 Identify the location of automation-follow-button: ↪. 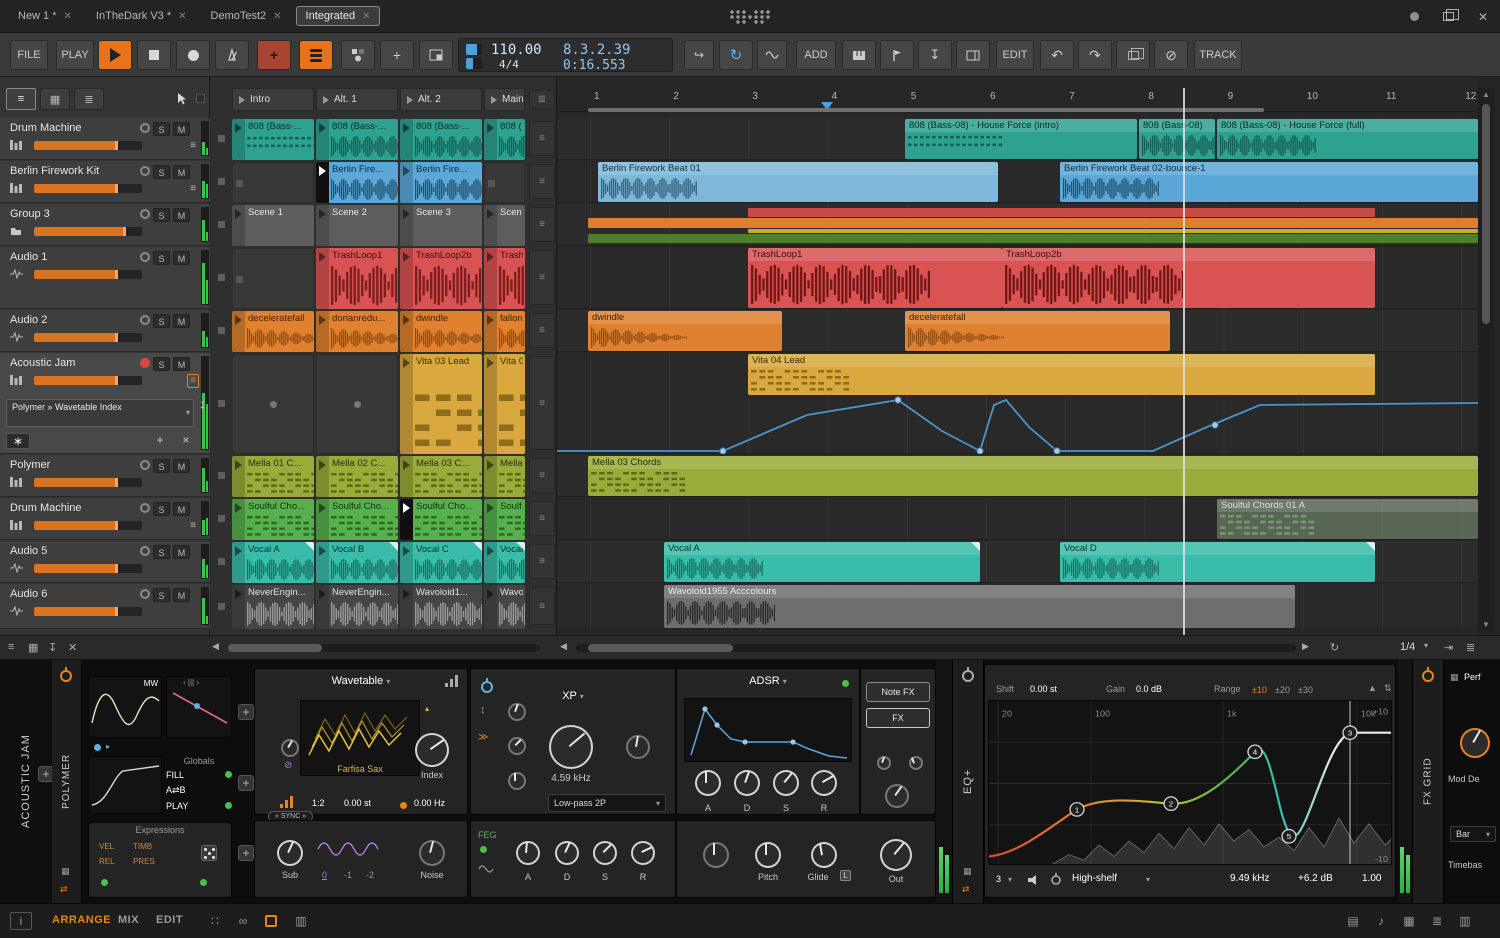
(699, 55).